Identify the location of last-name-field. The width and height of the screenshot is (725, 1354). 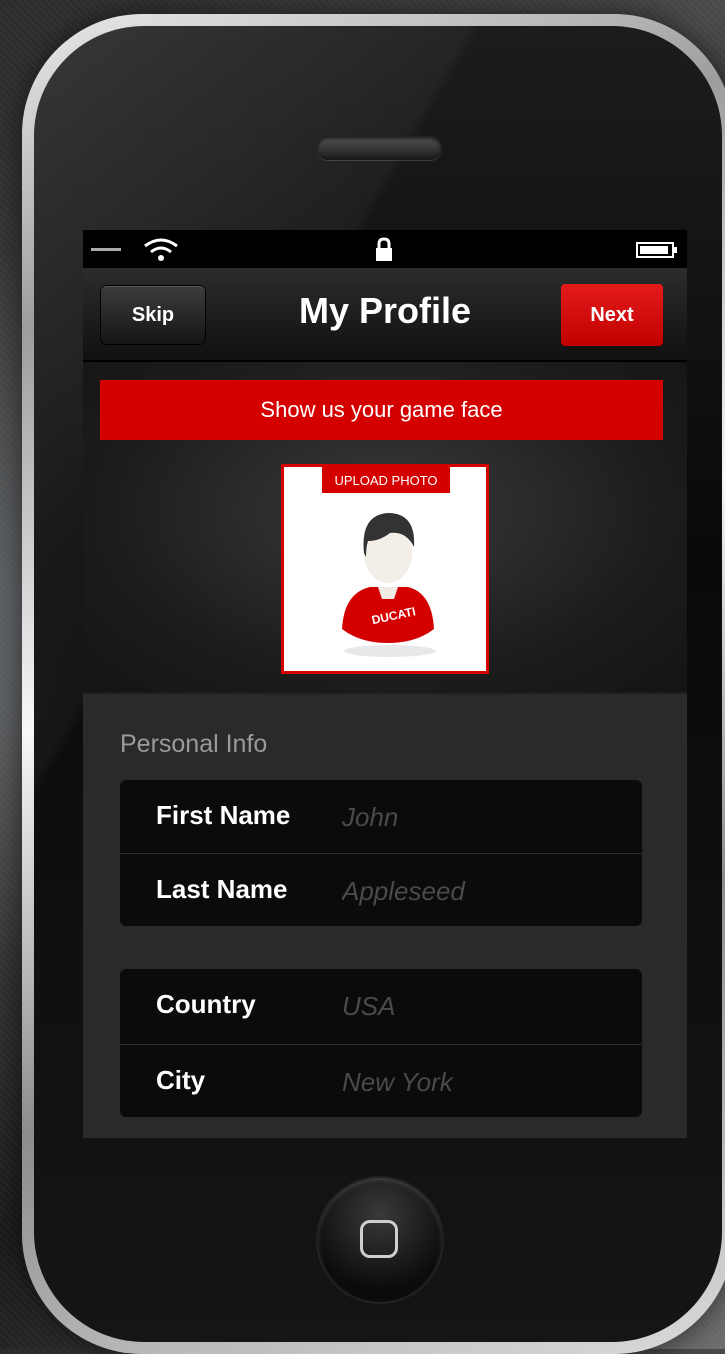
(487, 891).